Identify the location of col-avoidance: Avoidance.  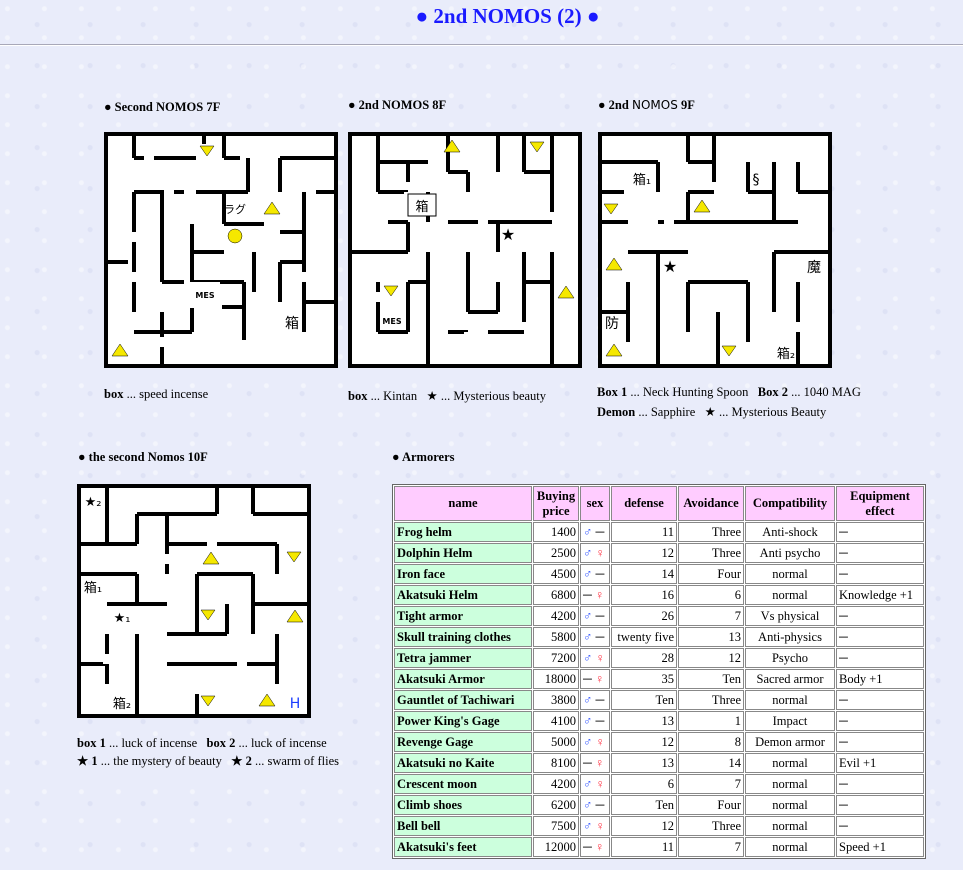
(711, 503).